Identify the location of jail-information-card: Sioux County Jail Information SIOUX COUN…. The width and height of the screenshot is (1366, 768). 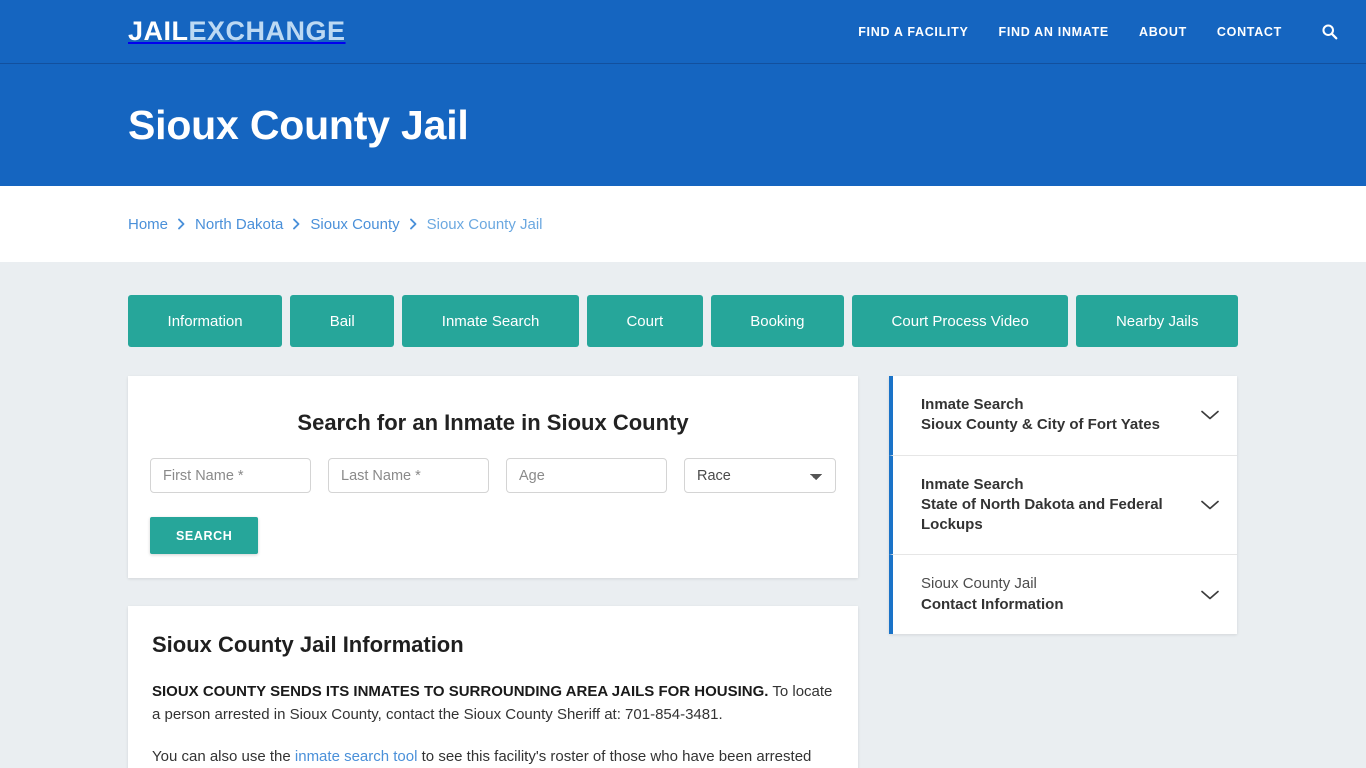
(493, 687).